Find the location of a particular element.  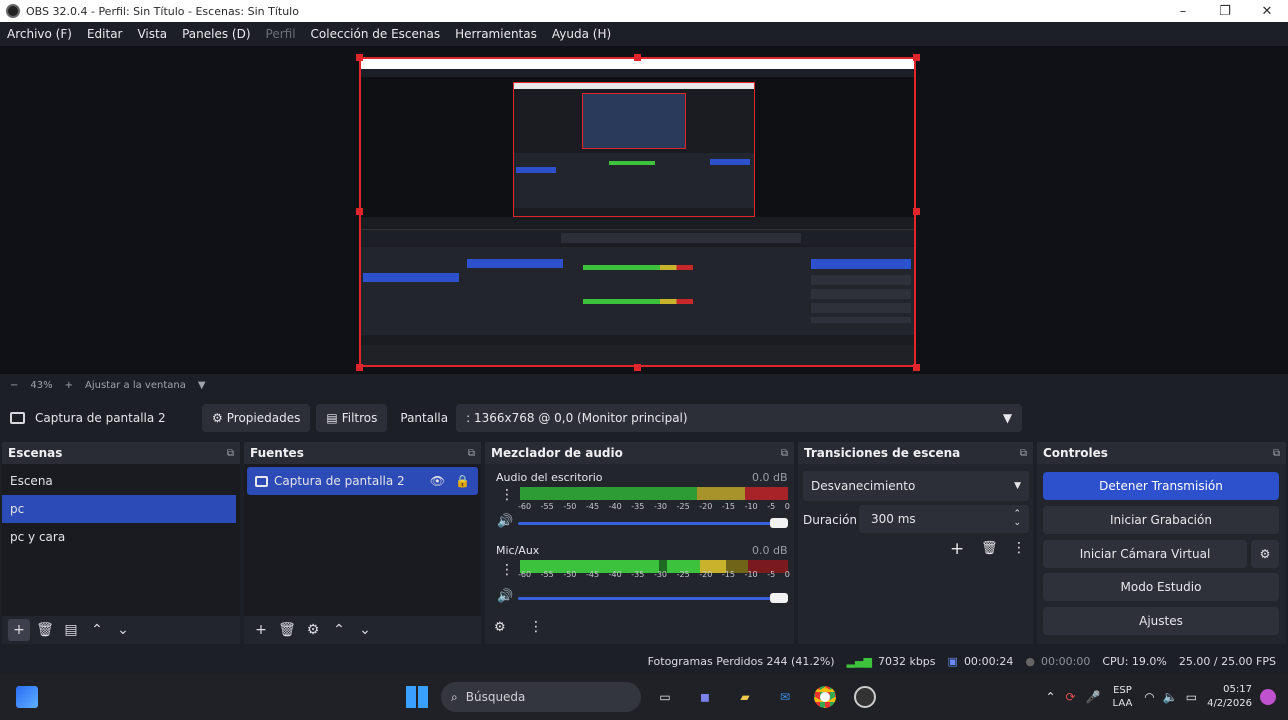

display-select: : 1366x768 @ 0,0 (Monitor principal) ▼ is located at coordinates (739, 418).